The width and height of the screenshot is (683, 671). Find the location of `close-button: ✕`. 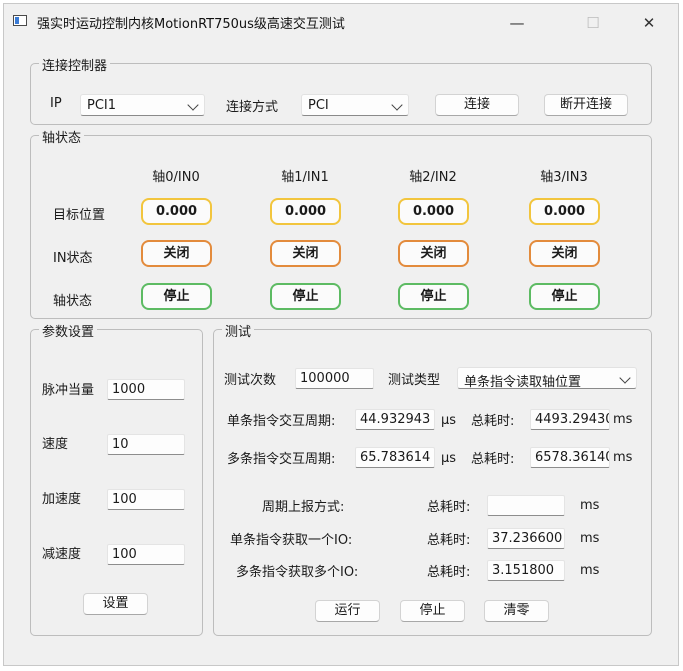

close-button: ✕ is located at coordinates (649, 23).